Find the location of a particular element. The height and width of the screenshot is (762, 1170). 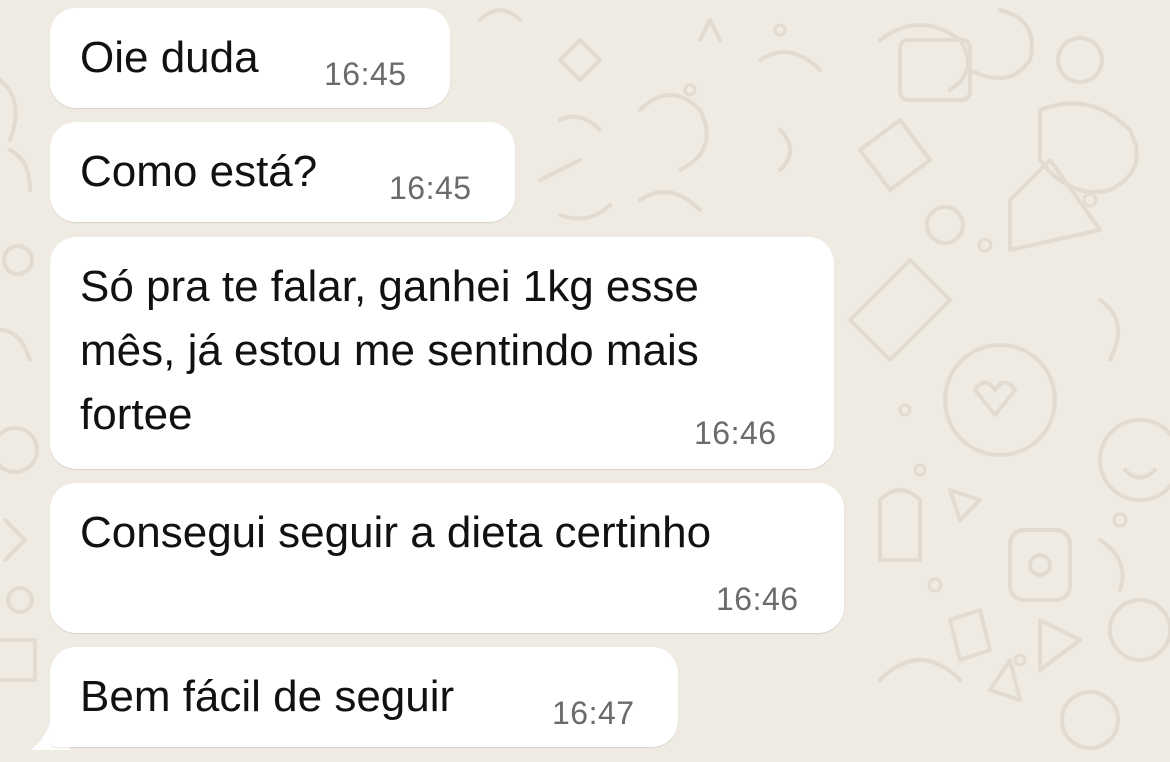

message-bubble: Bem fácil de seguir 16:47 is located at coordinates (364, 697).